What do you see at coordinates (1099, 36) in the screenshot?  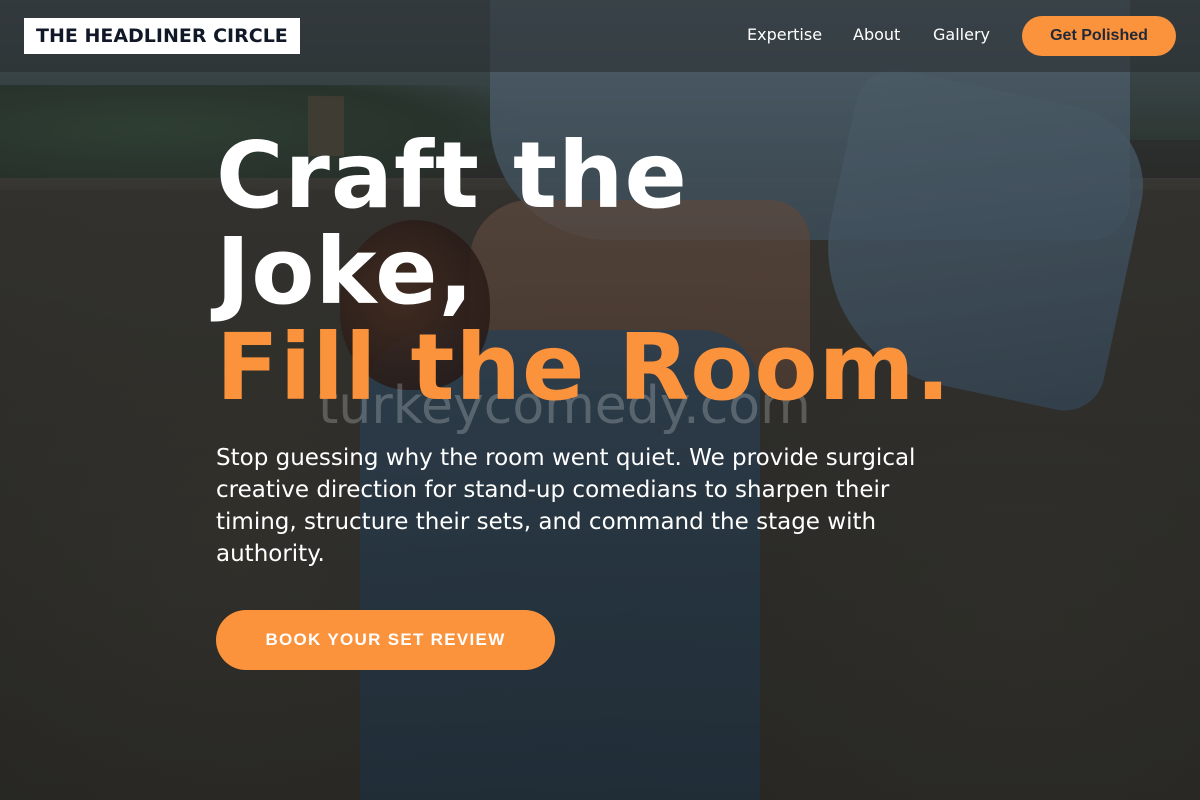 I see `get-polished-button: Get Polished` at bounding box center [1099, 36].